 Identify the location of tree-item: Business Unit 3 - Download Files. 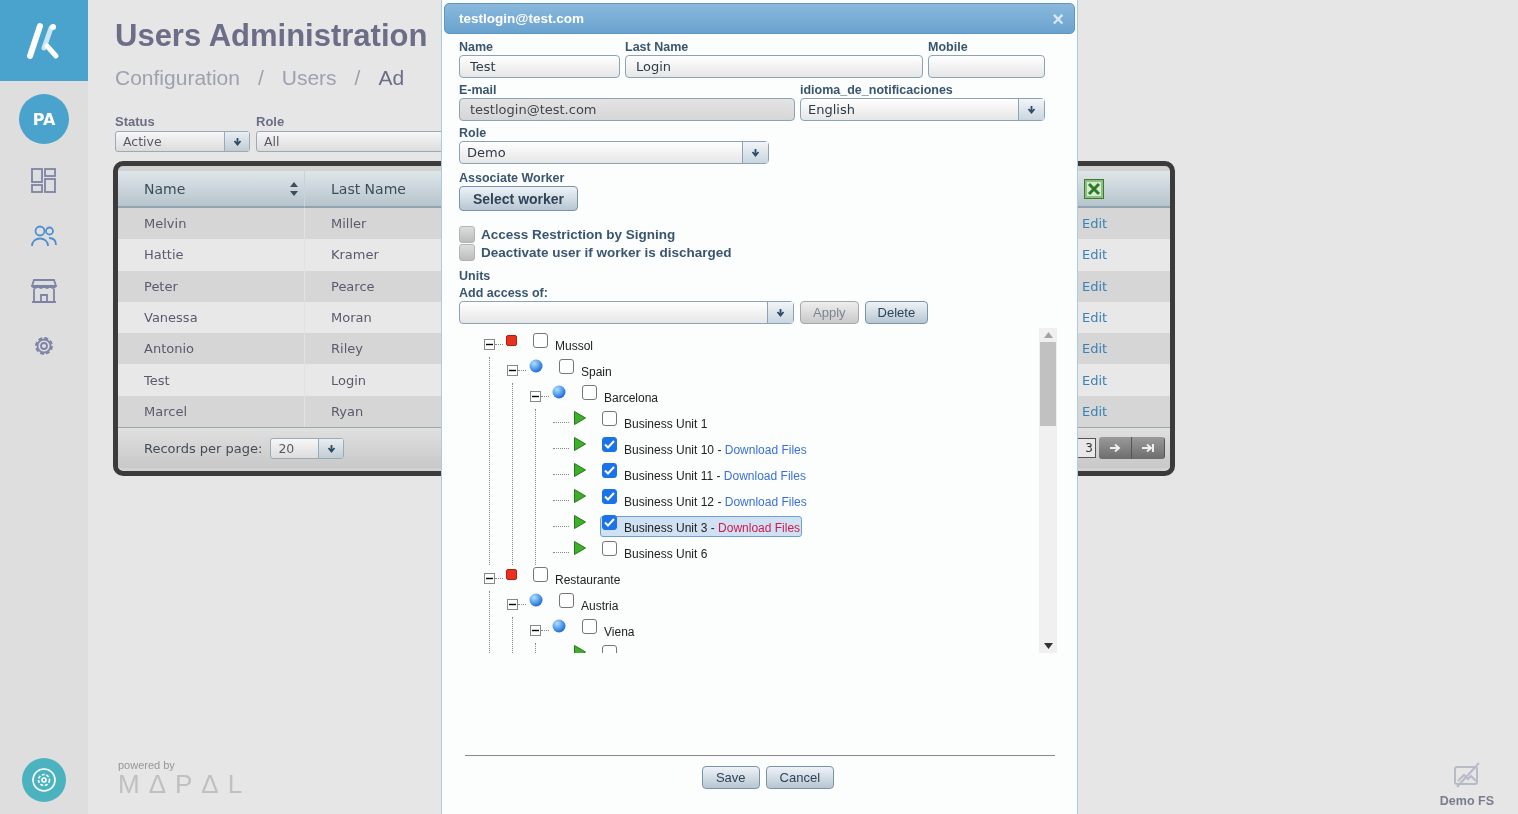
(701, 526).